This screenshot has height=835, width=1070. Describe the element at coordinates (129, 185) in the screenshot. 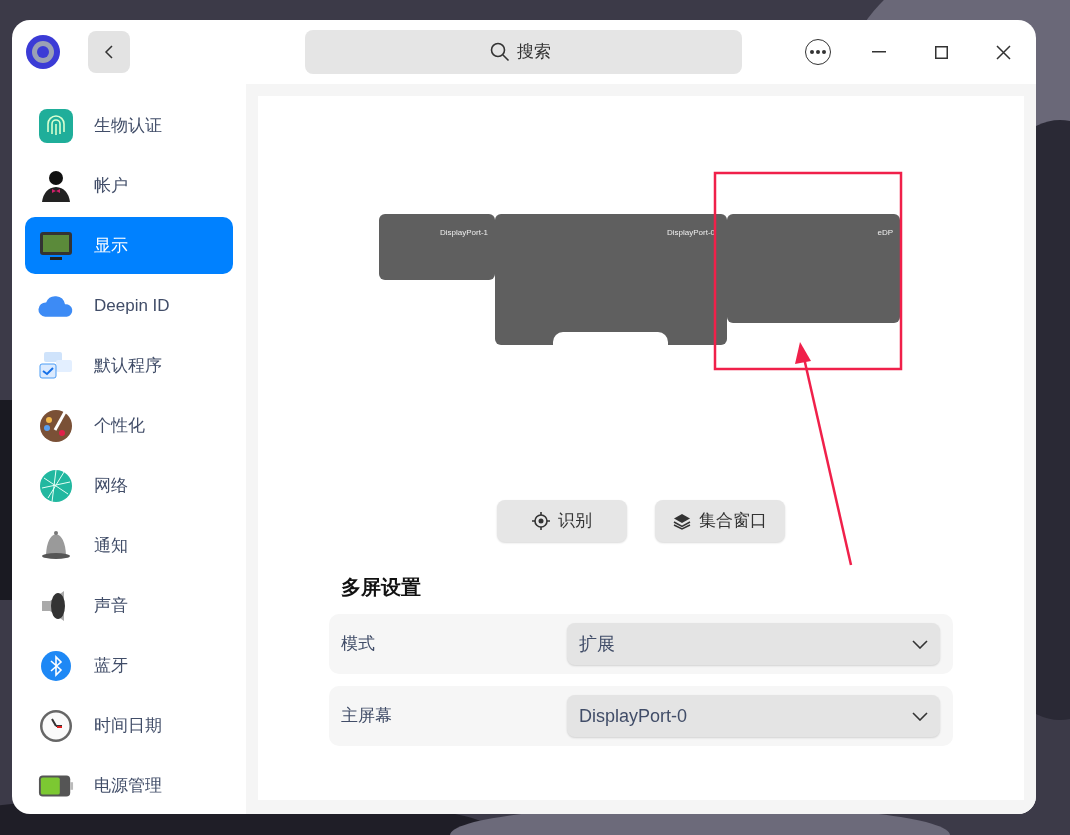

I see `sidebar-item: 帐户` at that location.